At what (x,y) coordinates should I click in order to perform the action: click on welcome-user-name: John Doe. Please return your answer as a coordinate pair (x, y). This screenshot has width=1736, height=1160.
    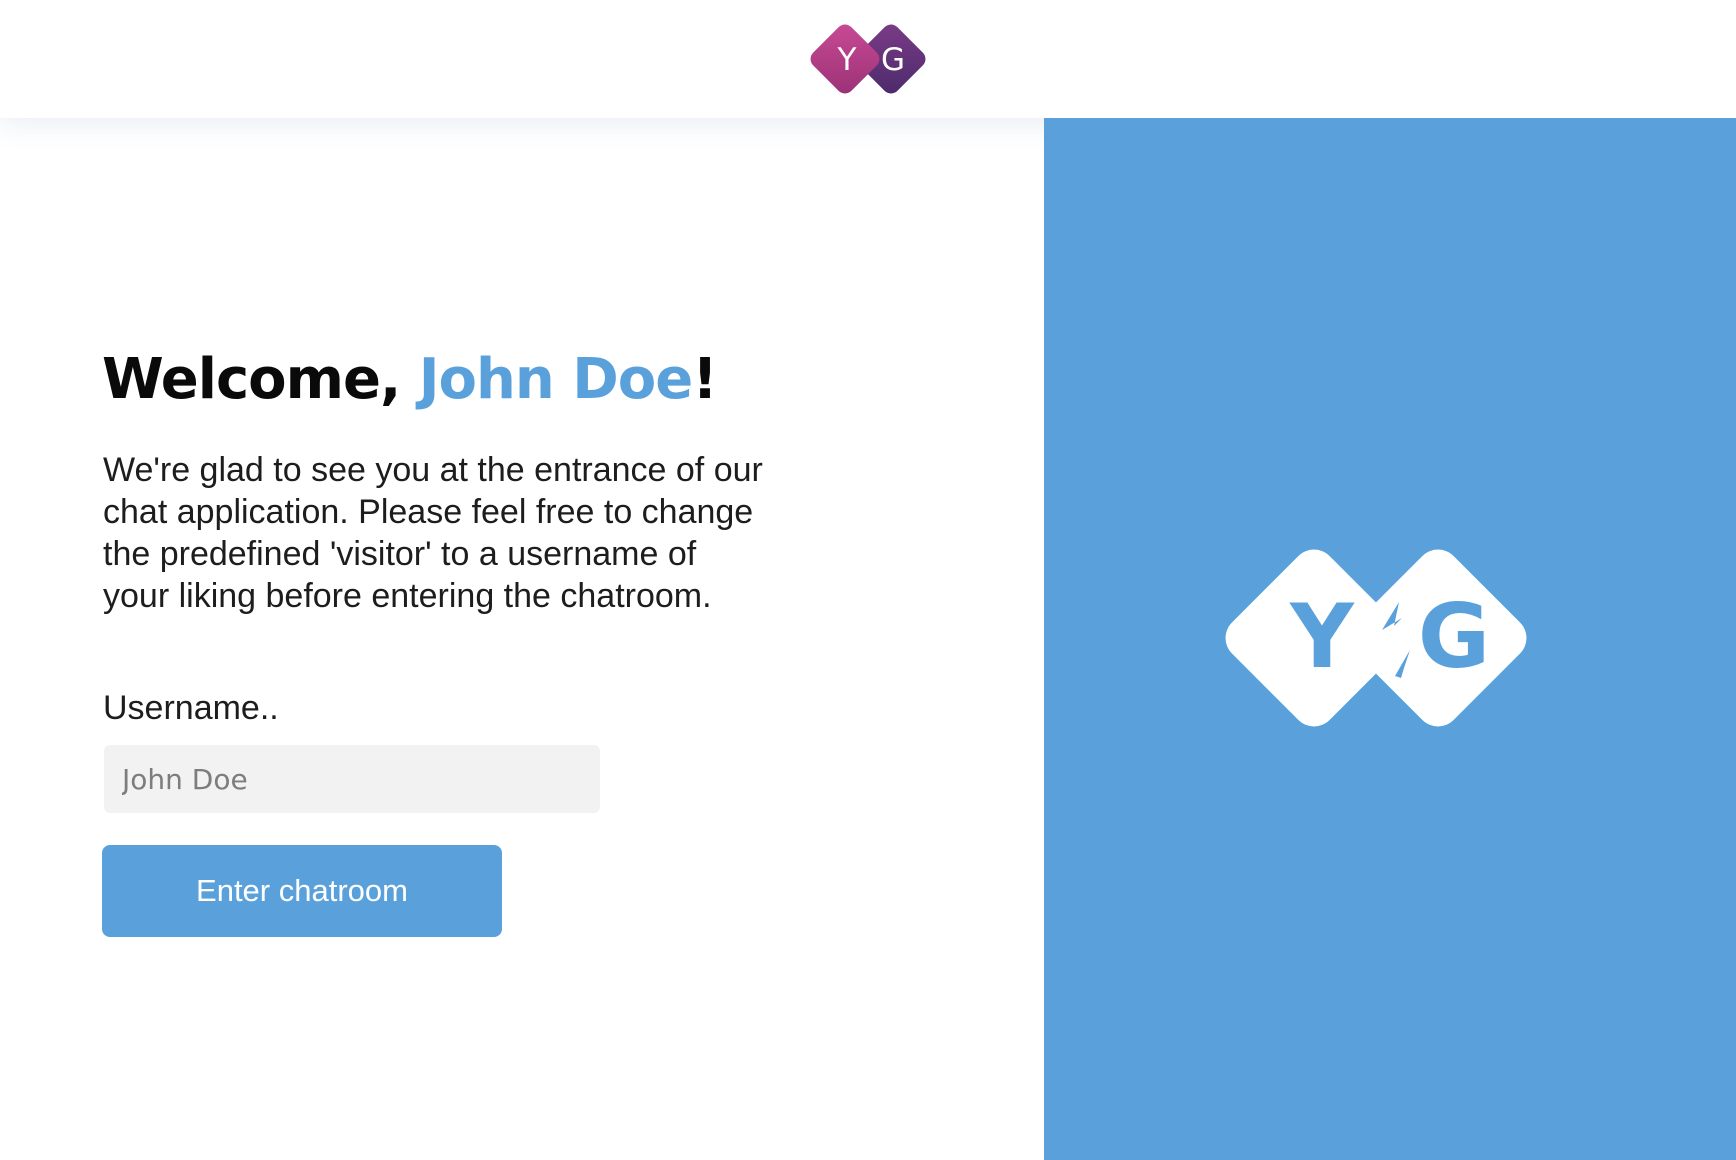
    Looking at the image, I should click on (555, 379).